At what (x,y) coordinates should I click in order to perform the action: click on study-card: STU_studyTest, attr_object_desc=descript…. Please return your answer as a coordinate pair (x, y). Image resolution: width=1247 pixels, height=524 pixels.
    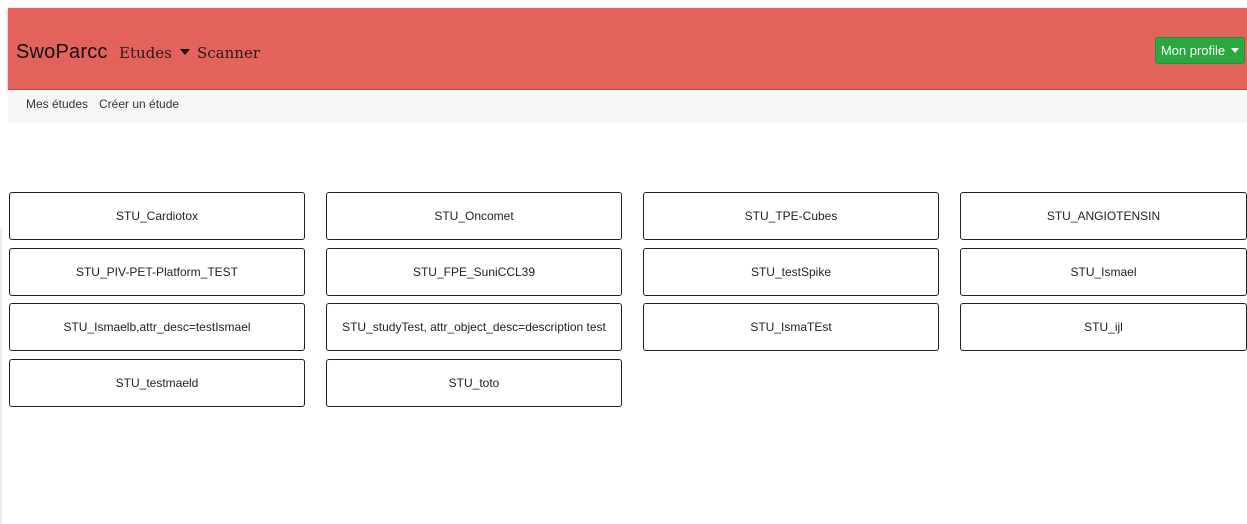
    Looking at the image, I should click on (474, 327).